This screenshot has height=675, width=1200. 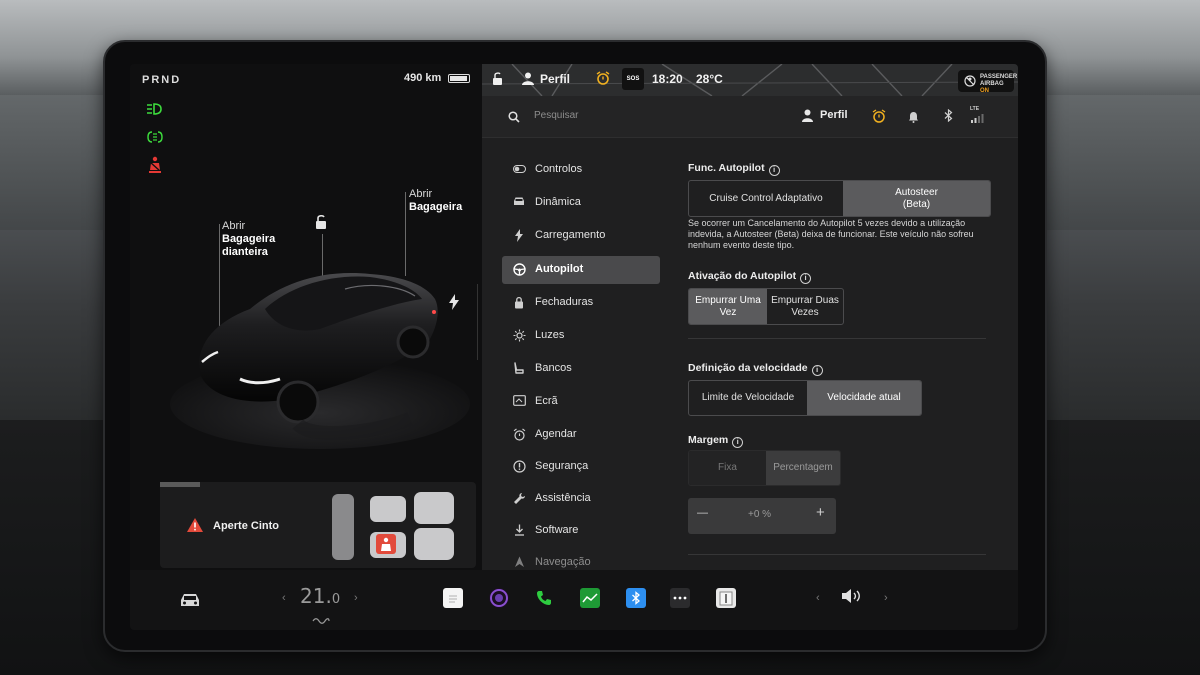 I want to click on menu-item-assistencia: Assistência, so click(x=581, y=499).